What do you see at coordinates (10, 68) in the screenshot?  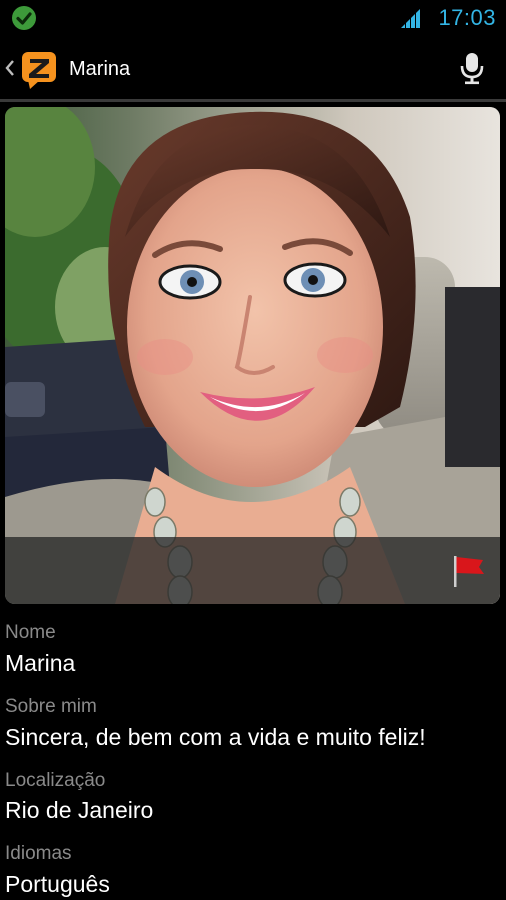 I see `back-caret-icon` at bounding box center [10, 68].